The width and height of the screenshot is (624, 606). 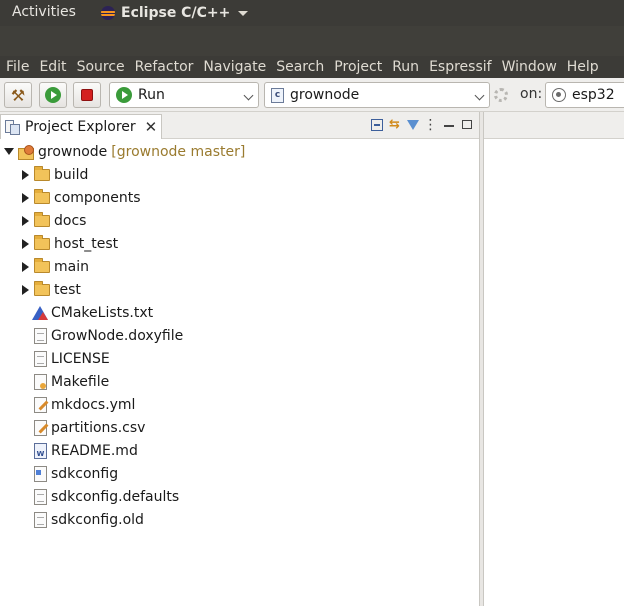 What do you see at coordinates (17, 67) in the screenshot?
I see `menu-file: File` at bounding box center [17, 67].